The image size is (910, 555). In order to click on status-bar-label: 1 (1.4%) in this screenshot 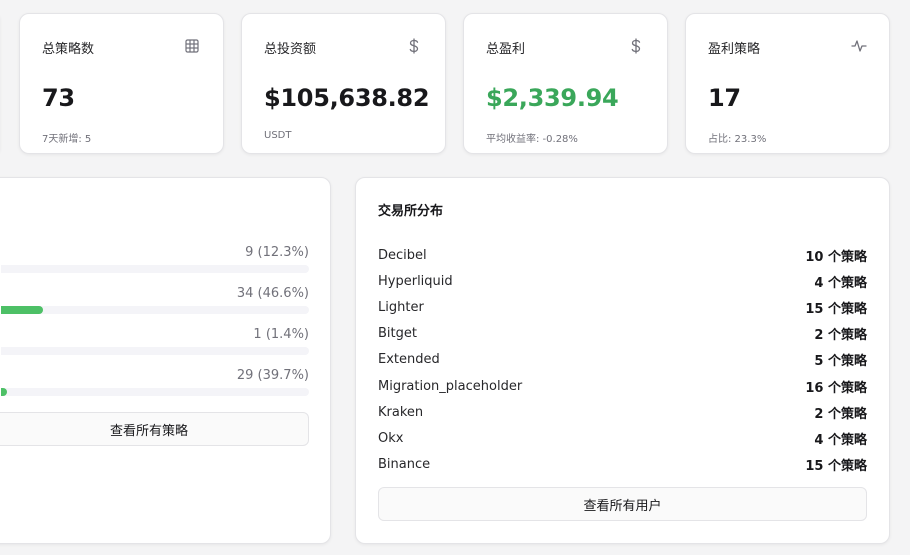, I will do `click(281, 334)`.